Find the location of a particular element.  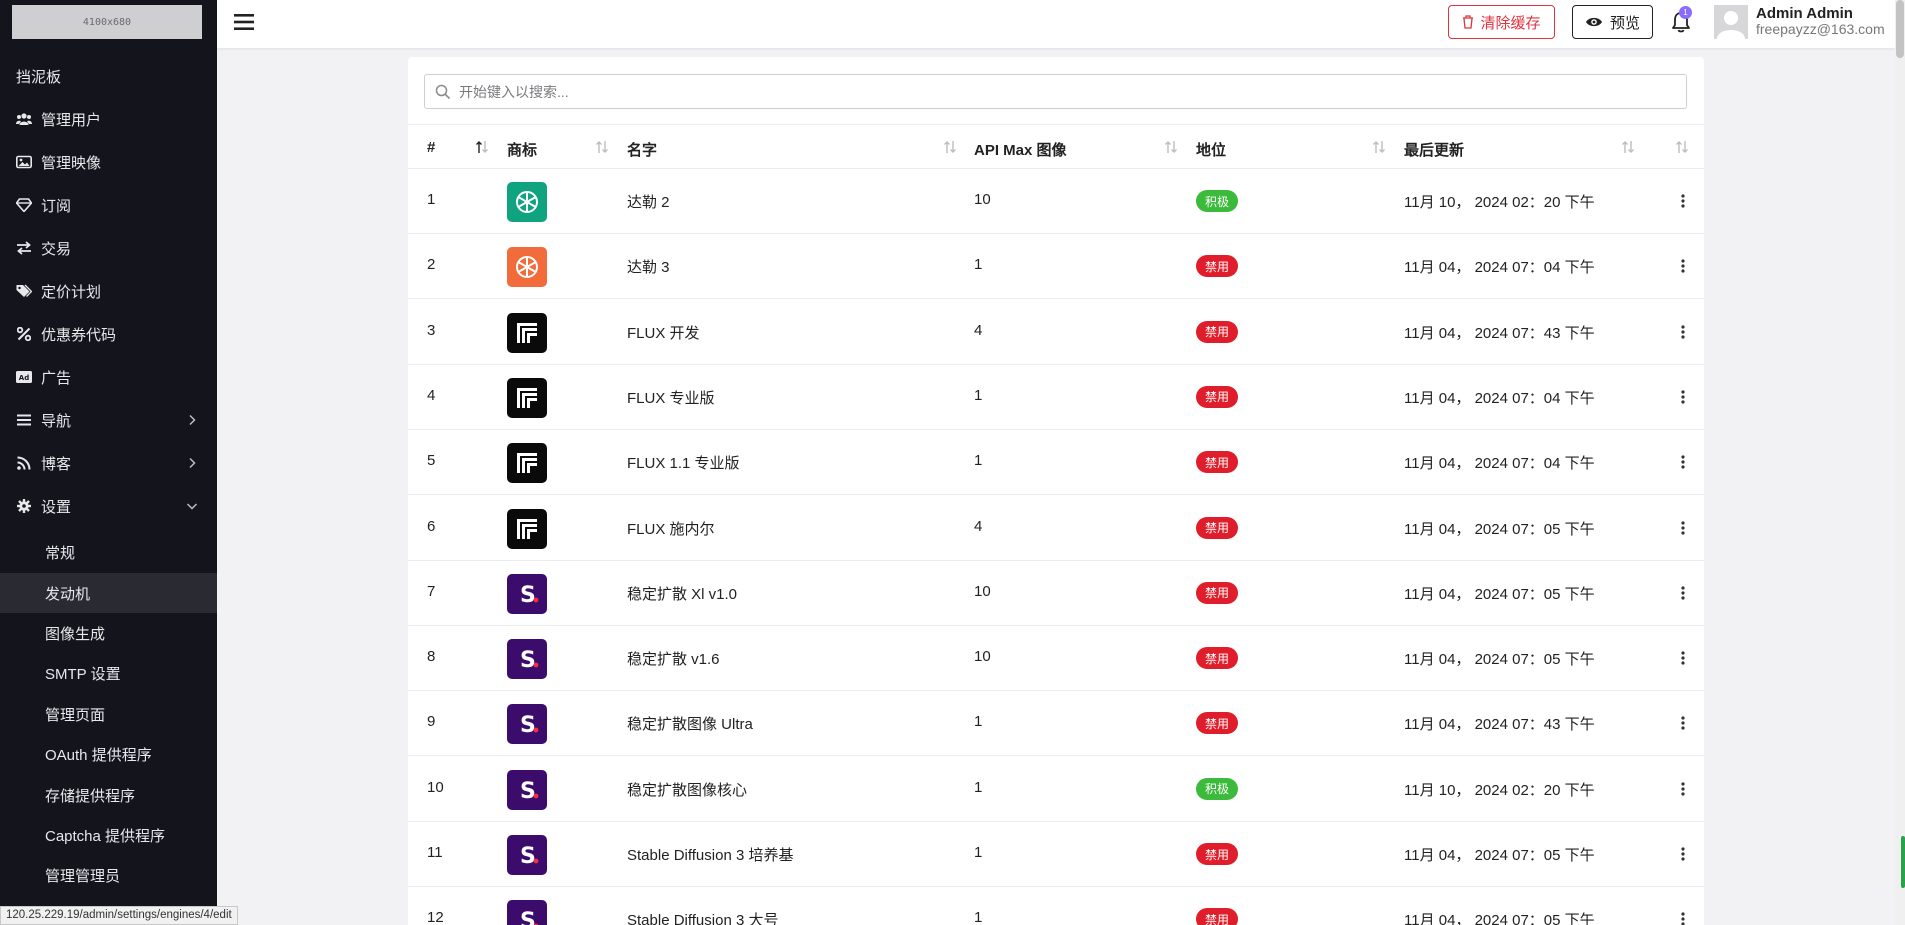

table-row: 6 FLUX 施内尔 4 禁用 11月 04， 2024 07：05 下午 is located at coordinates (1056, 528).